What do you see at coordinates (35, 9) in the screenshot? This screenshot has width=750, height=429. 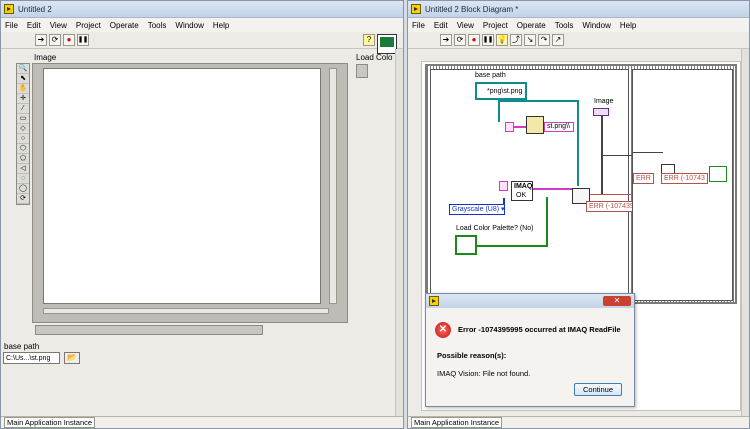 I see `front-panel-title: Untitled 2` at bounding box center [35, 9].